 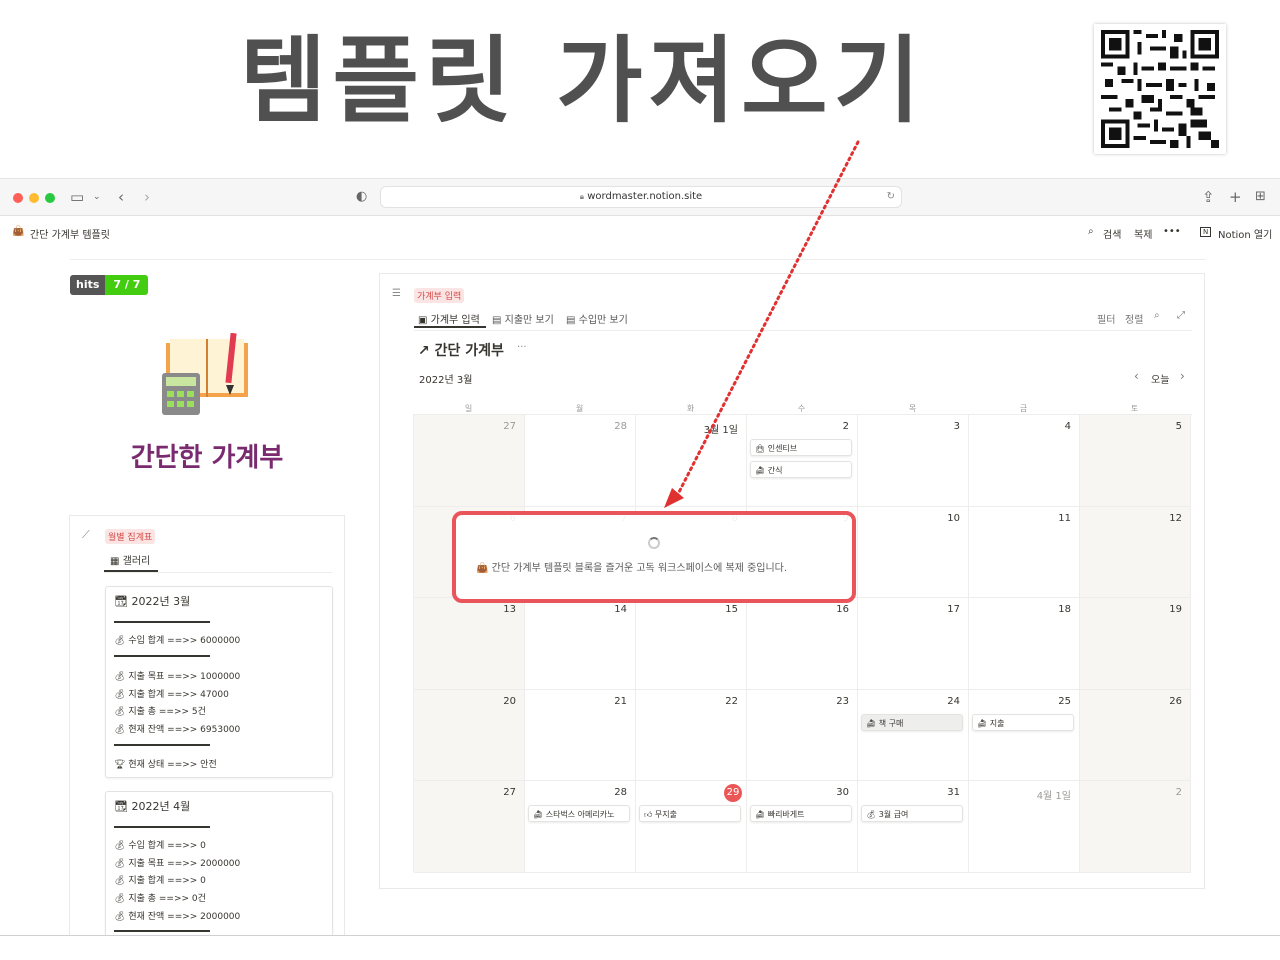 I want to click on calendar-day-cell: 4월 1일, so click(x=1024, y=827).